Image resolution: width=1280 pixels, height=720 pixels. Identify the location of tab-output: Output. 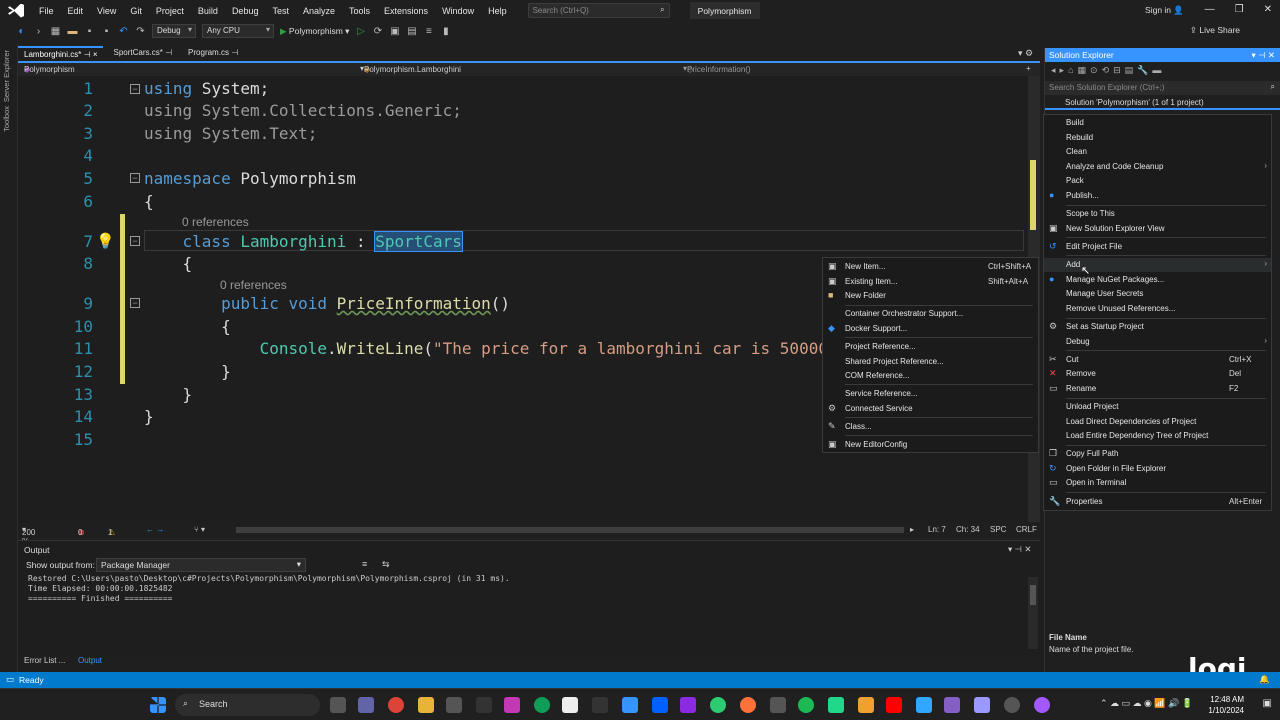
(90, 660).